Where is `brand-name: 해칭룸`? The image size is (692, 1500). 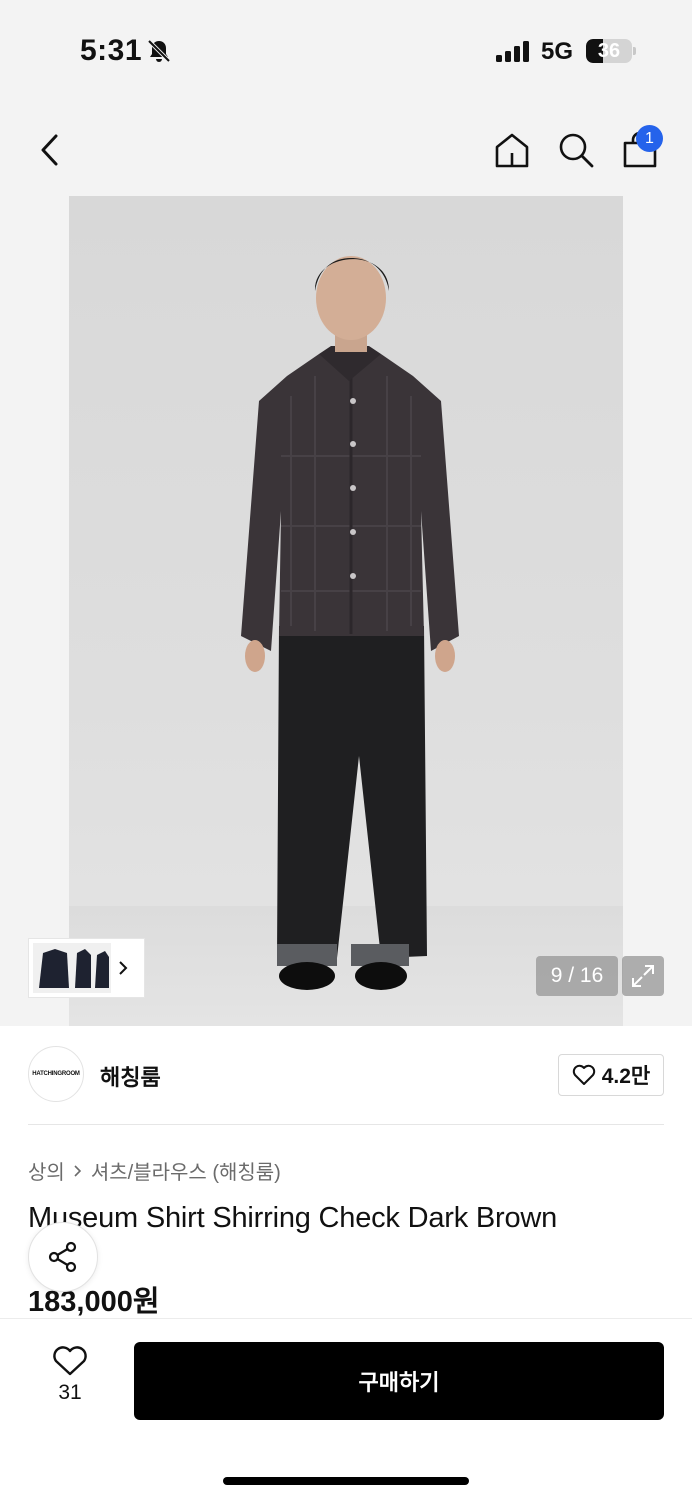 brand-name: 해칭룸 is located at coordinates (130, 1076).